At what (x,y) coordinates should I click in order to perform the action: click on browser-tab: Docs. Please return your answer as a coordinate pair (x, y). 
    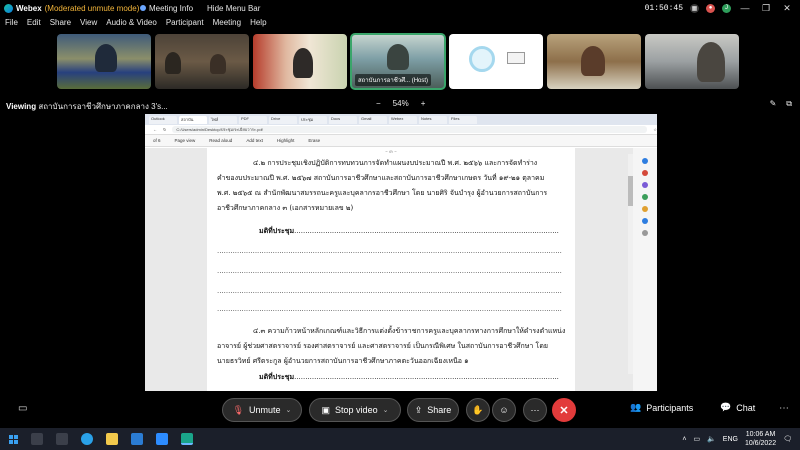
    Looking at the image, I should click on (343, 119).